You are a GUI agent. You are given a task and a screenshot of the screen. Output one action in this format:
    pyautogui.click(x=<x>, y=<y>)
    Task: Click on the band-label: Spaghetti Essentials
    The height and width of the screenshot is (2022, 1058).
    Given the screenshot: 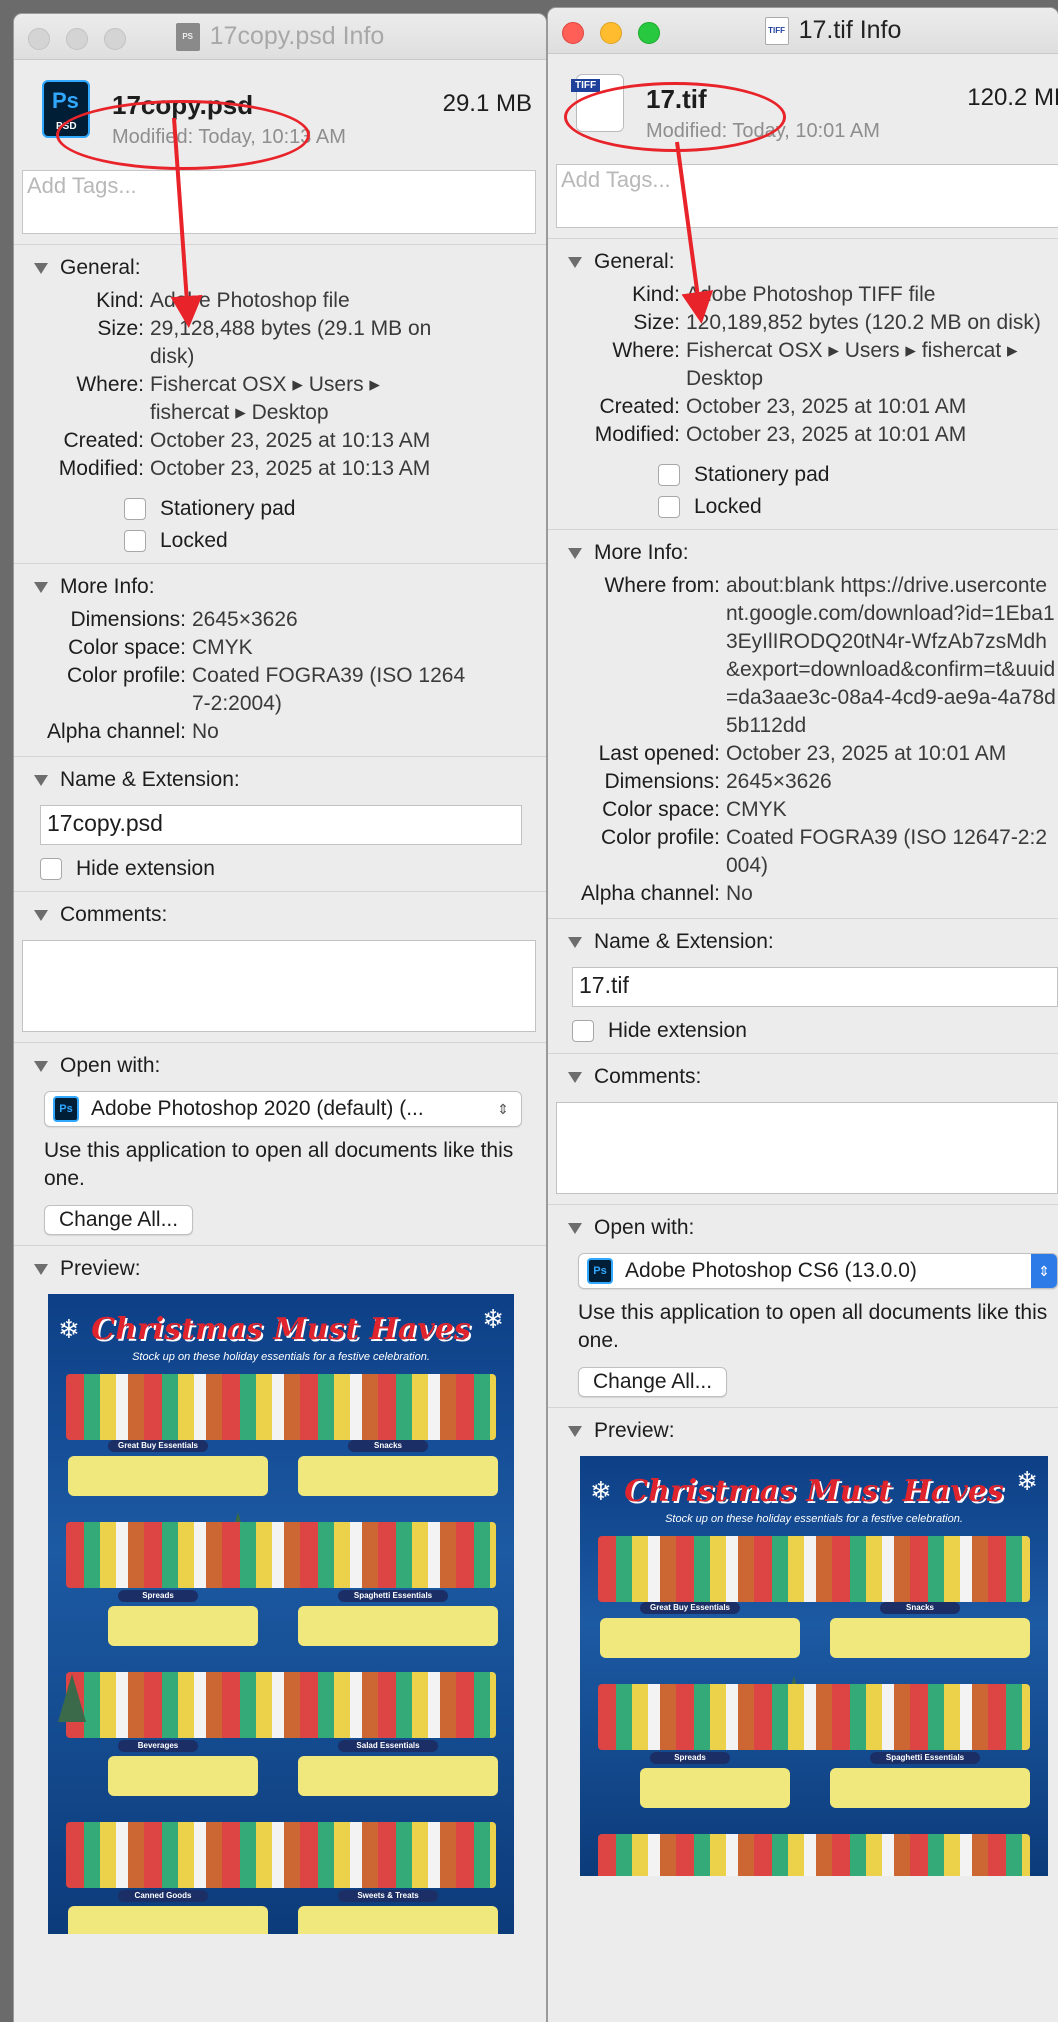 What is the action you would take?
    pyautogui.click(x=393, y=1596)
    